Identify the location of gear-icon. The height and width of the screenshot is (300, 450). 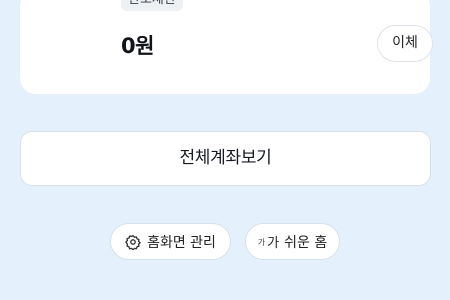
(133, 242).